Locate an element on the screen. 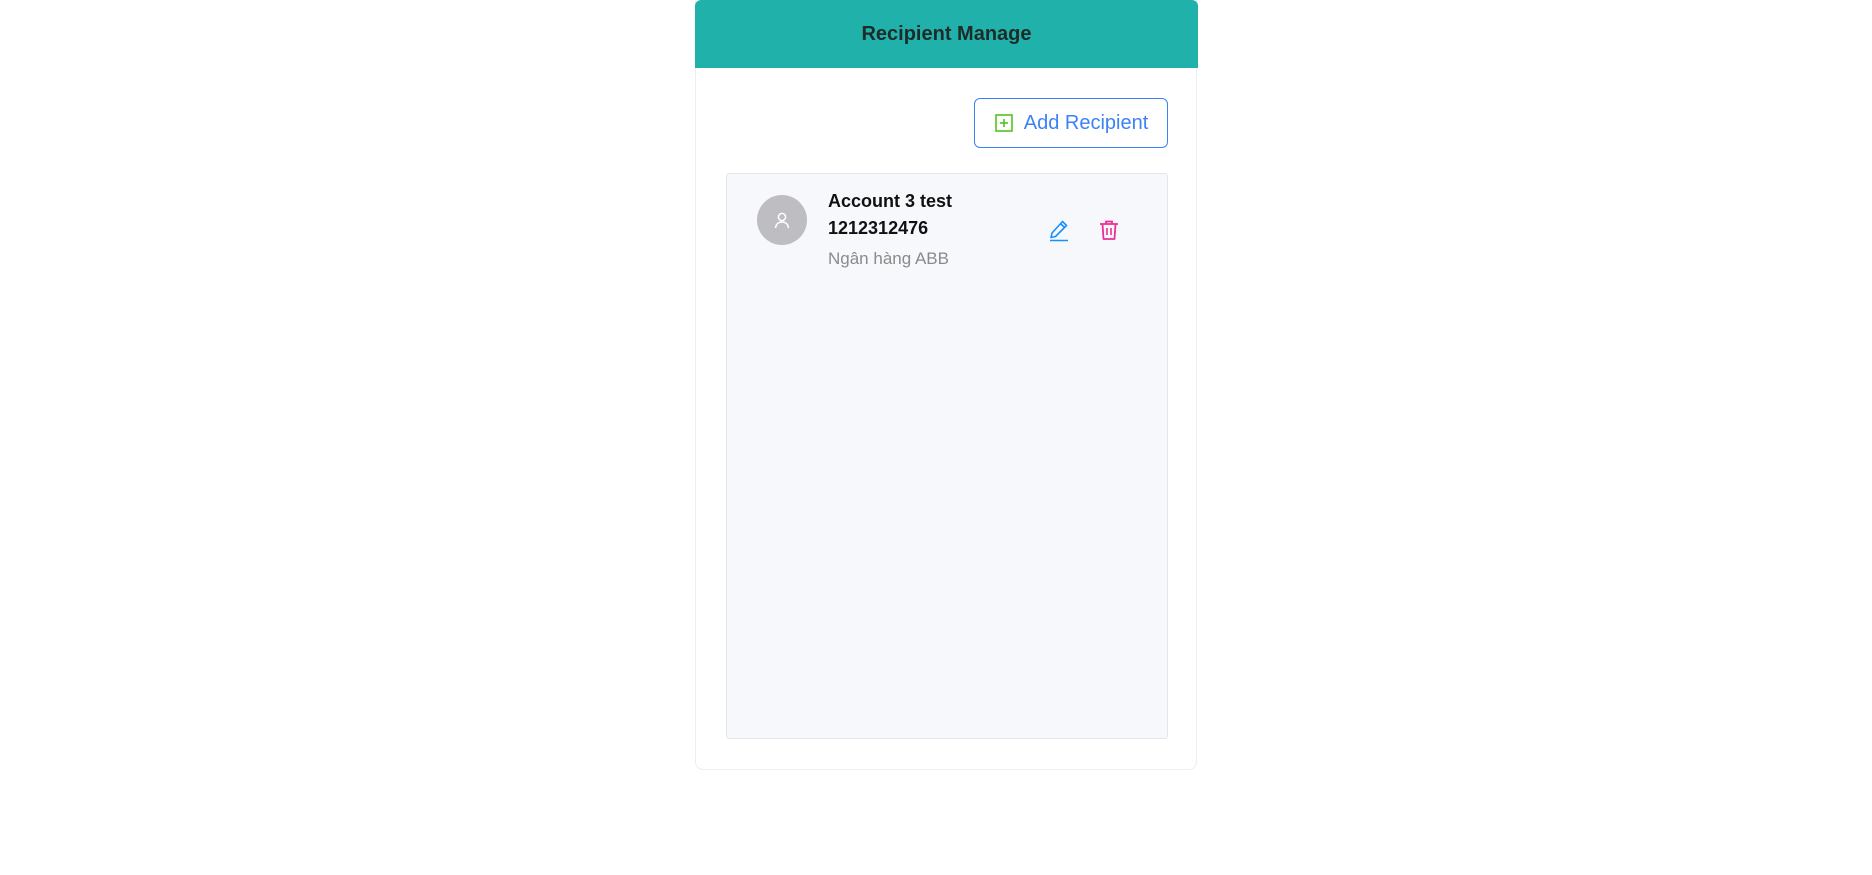 The image size is (1872, 875). plus-square-icon is located at coordinates (1003, 123).